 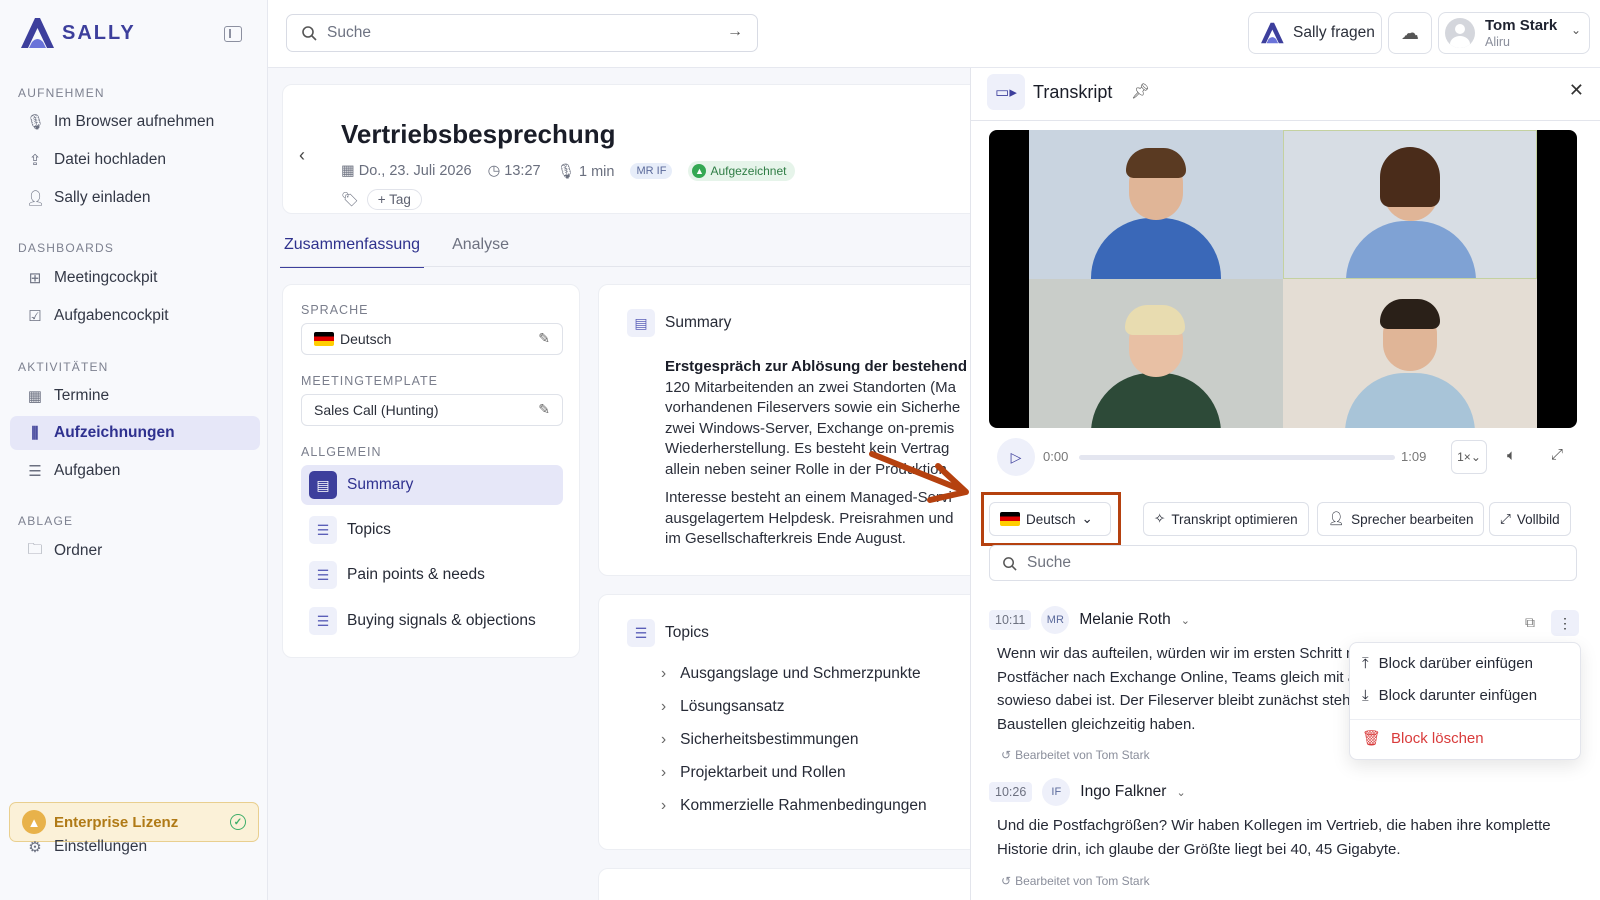 I want to click on annotation-arrow, so click(x=919, y=477).